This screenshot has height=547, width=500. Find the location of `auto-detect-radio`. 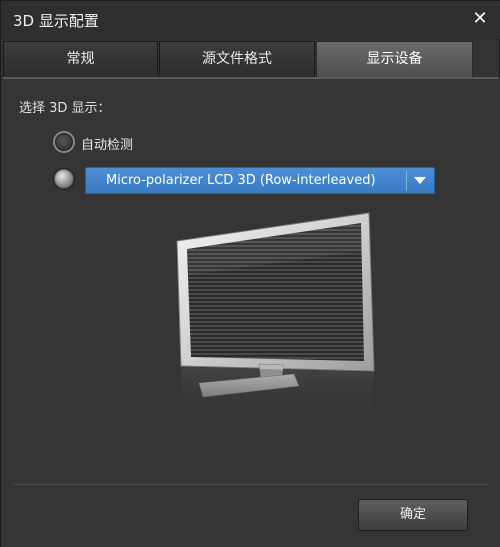

auto-detect-radio is located at coordinates (64, 142).